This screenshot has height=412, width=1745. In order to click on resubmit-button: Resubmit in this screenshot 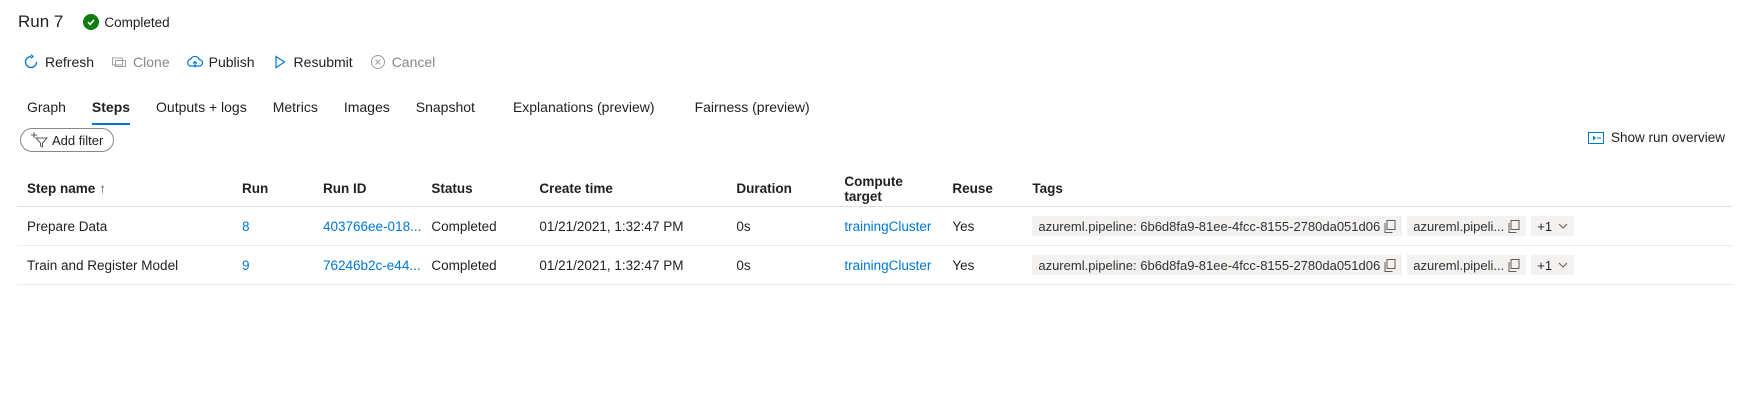, I will do `click(312, 62)`.